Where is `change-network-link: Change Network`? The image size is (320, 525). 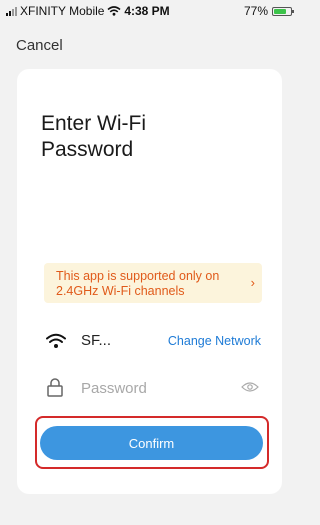 change-network-link: Change Network is located at coordinates (214, 341).